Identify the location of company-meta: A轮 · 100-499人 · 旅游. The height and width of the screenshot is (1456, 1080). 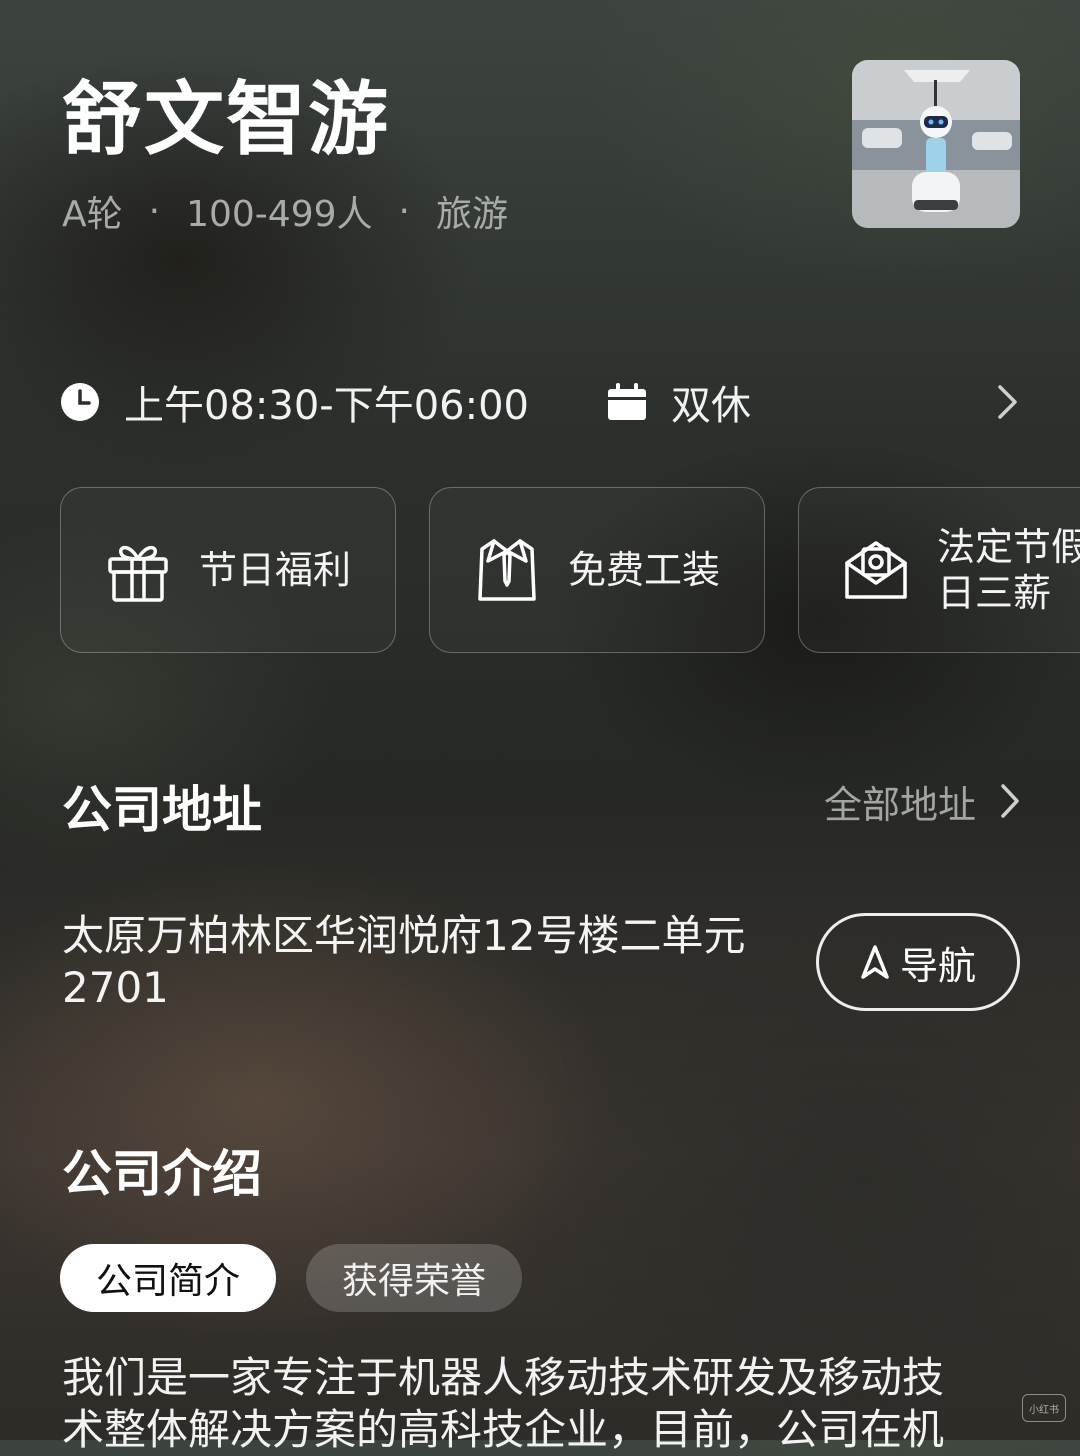
(285, 211).